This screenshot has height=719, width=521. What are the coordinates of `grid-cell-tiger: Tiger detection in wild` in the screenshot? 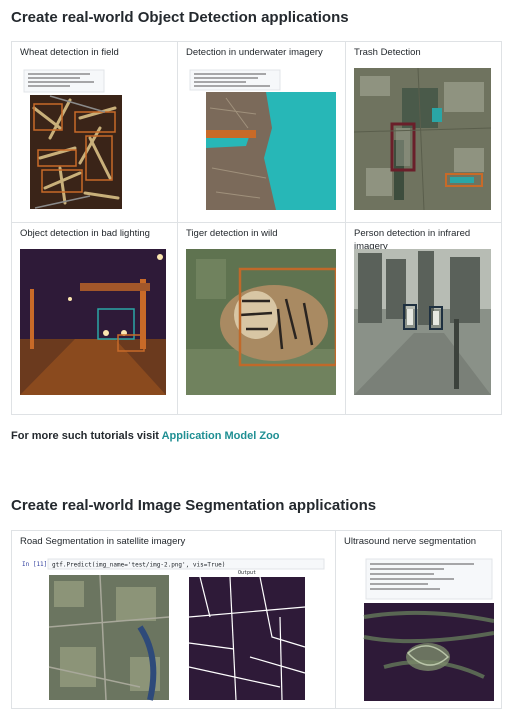 It's located at (261, 318).